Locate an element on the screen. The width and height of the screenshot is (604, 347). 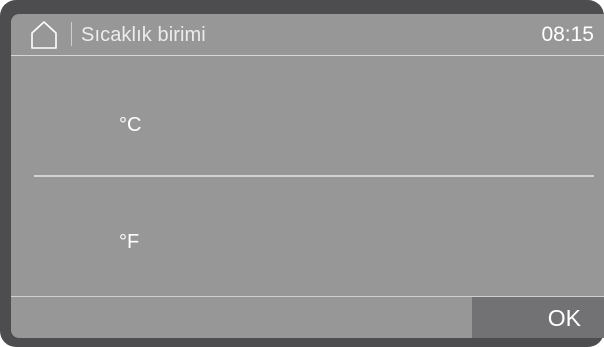
option-label: °C is located at coordinates (130, 125).